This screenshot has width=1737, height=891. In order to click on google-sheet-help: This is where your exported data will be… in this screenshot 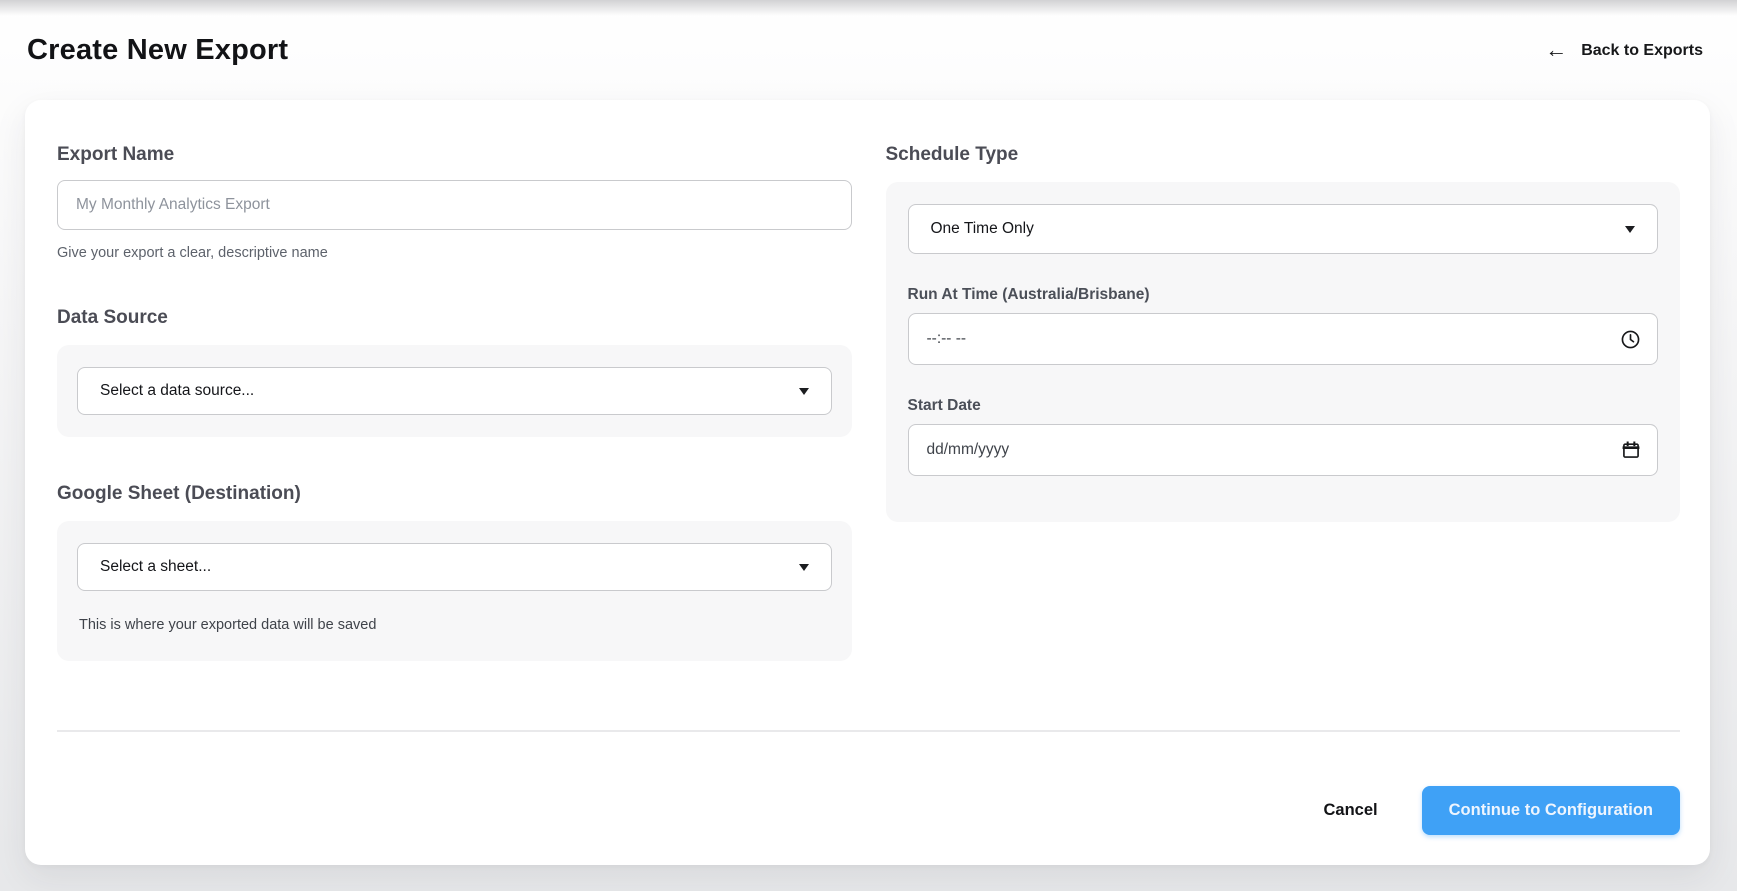, I will do `click(228, 625)`.